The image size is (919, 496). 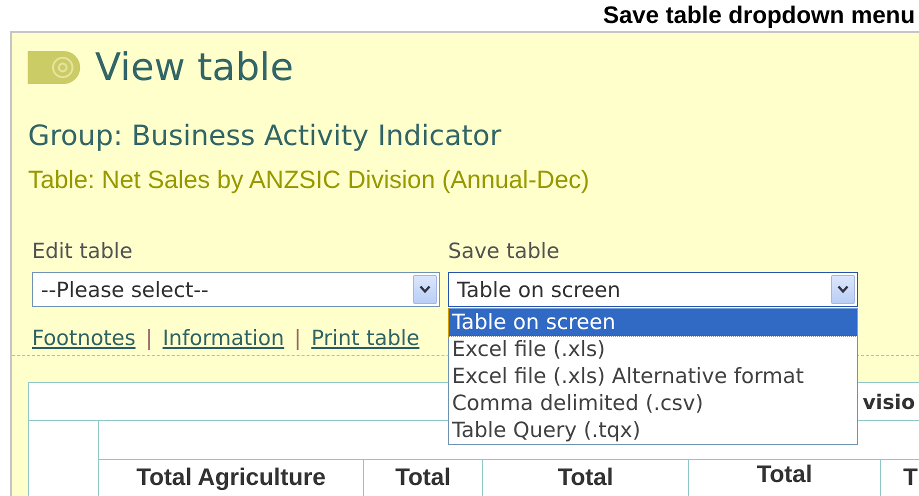 What do you see at coordinates (504, 251) in the screenshot?
I see `save-table-label: Save table` at bounding box center [504, 251].